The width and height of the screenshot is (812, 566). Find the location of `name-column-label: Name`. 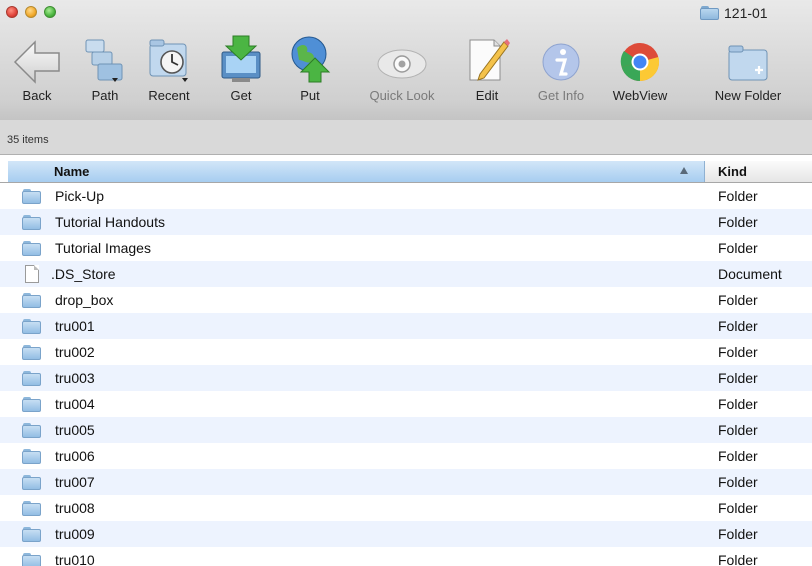

name-column-label: Name is located at coordinates (72, 171).